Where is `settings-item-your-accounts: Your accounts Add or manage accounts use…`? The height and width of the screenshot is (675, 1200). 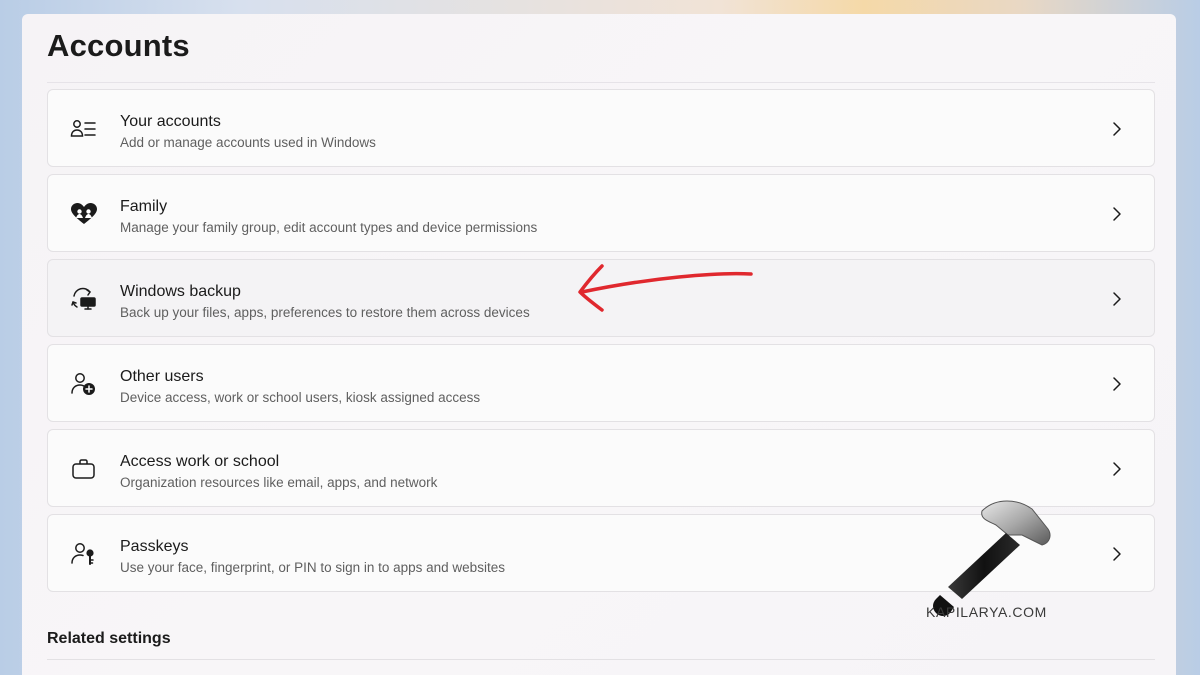 settings-item-your-accounts: Your accounts Add or manage accounts use… is located at coordinates (601, 128).